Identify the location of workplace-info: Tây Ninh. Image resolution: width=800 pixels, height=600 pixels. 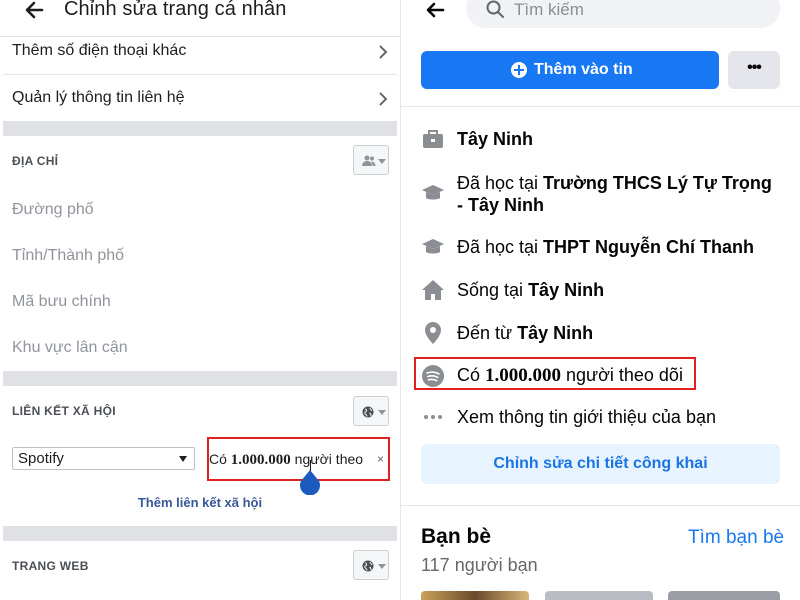
(495, 139).